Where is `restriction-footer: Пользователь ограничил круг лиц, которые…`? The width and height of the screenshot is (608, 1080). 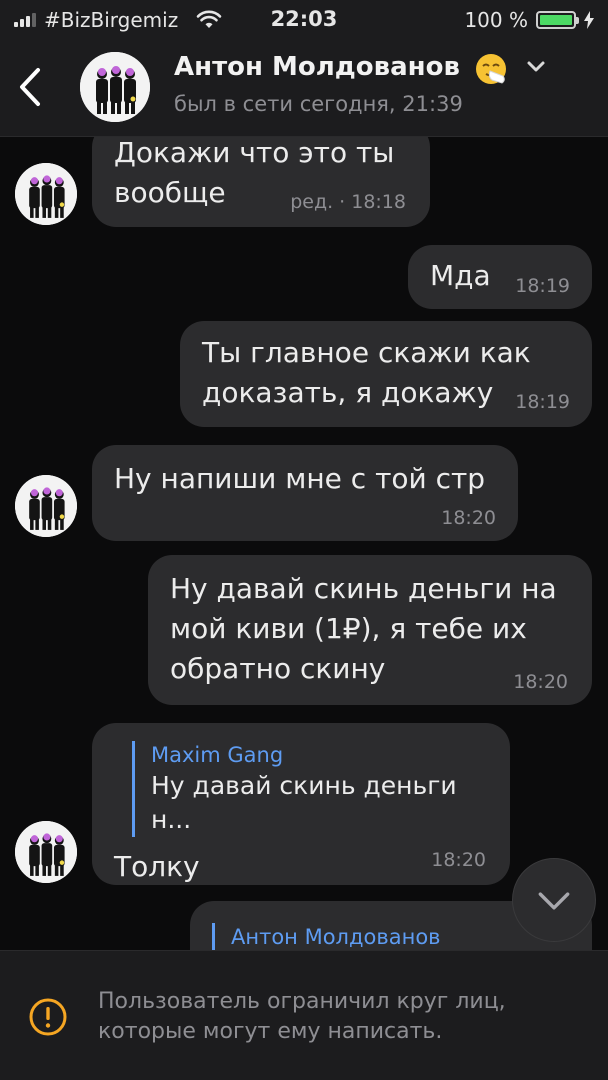
restriction-footer: Пользователь ограничил круг лиц, которые… is located at coordinates (304, 1015).